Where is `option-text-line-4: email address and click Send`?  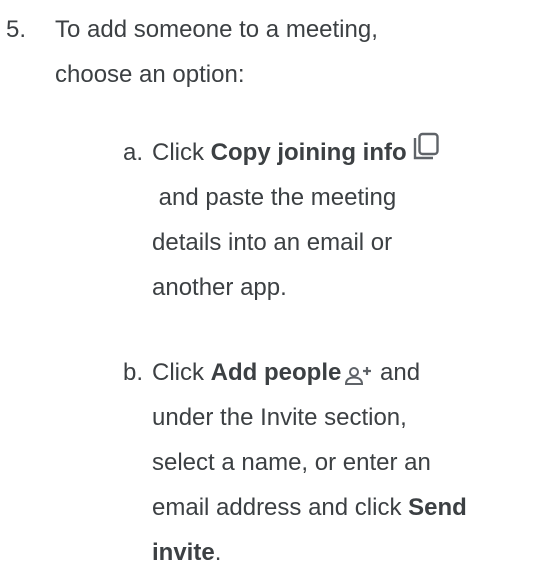 option-text-line-4: email address and click Send is located at coordinates (342, 507).